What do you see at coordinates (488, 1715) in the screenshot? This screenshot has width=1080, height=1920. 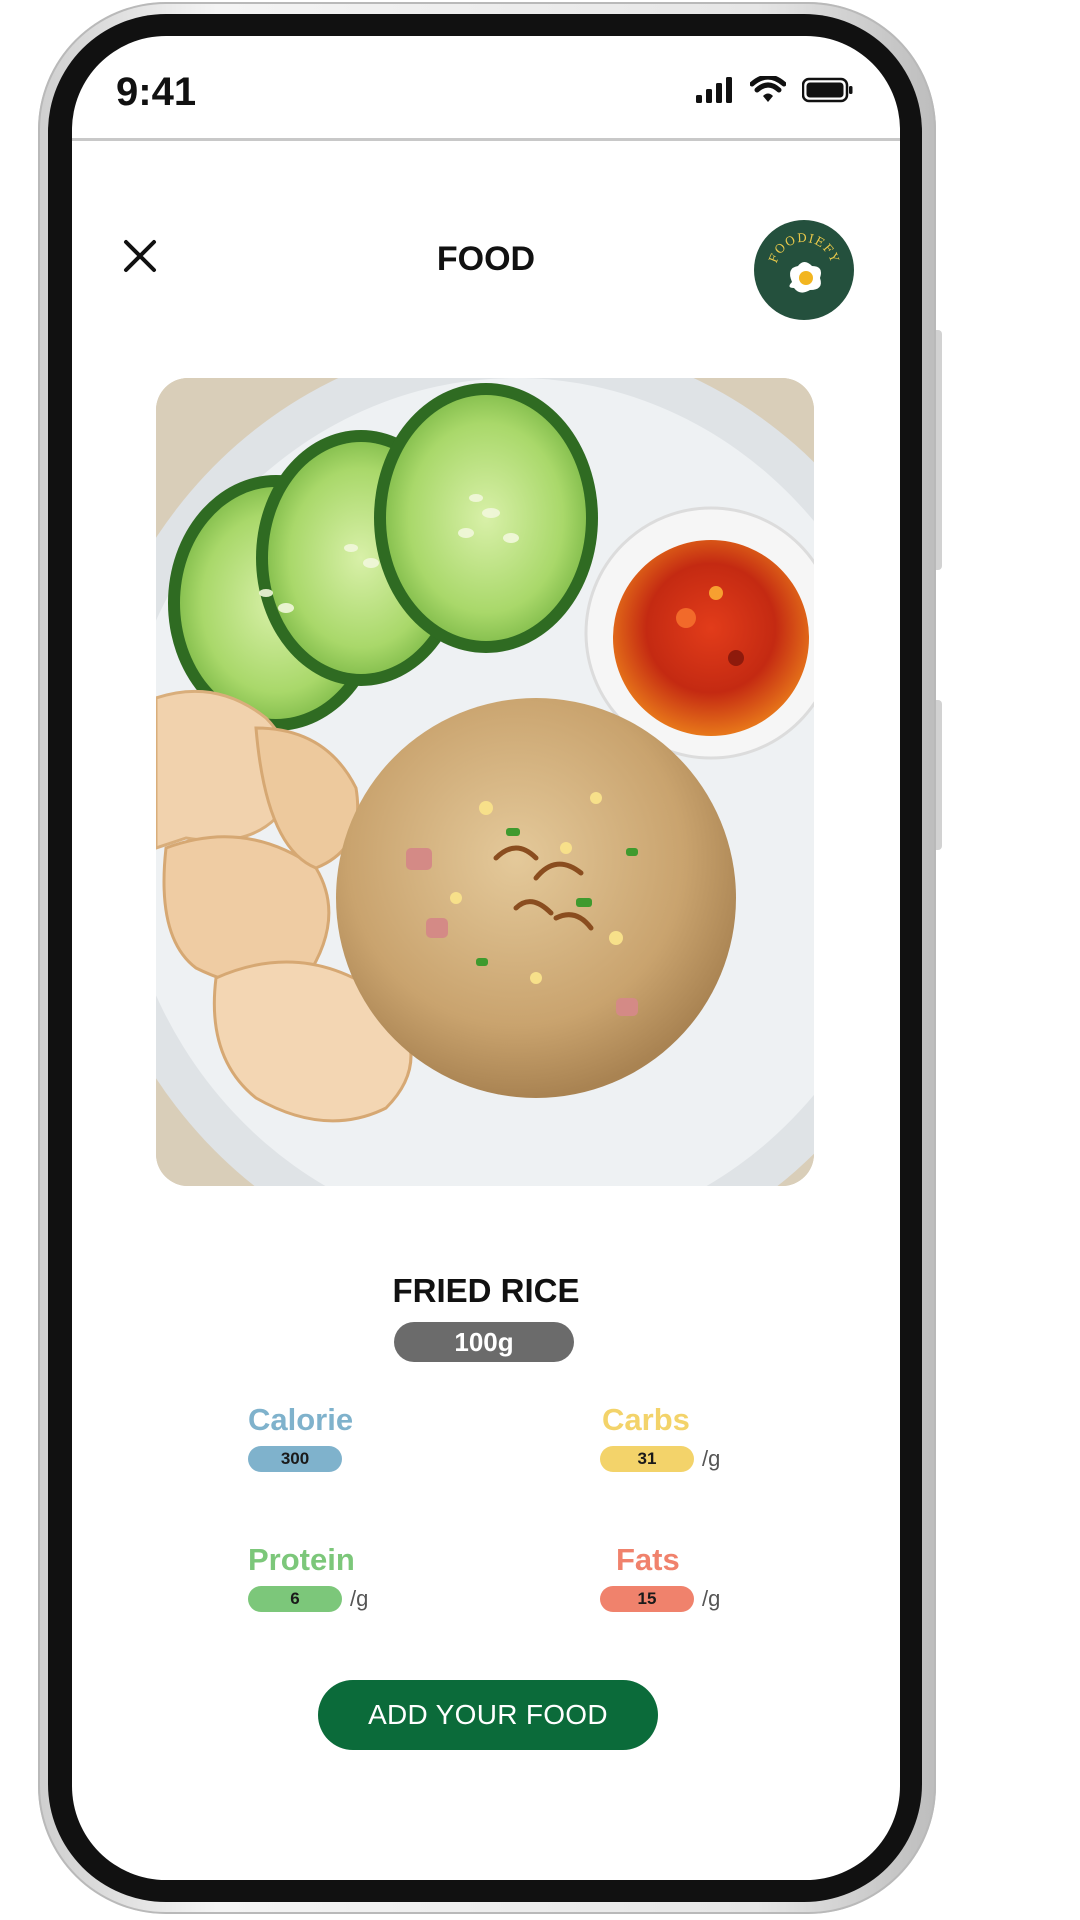 I see `add-food-button: ADD YOUR FOOD` at bounding box center [488, 1715].